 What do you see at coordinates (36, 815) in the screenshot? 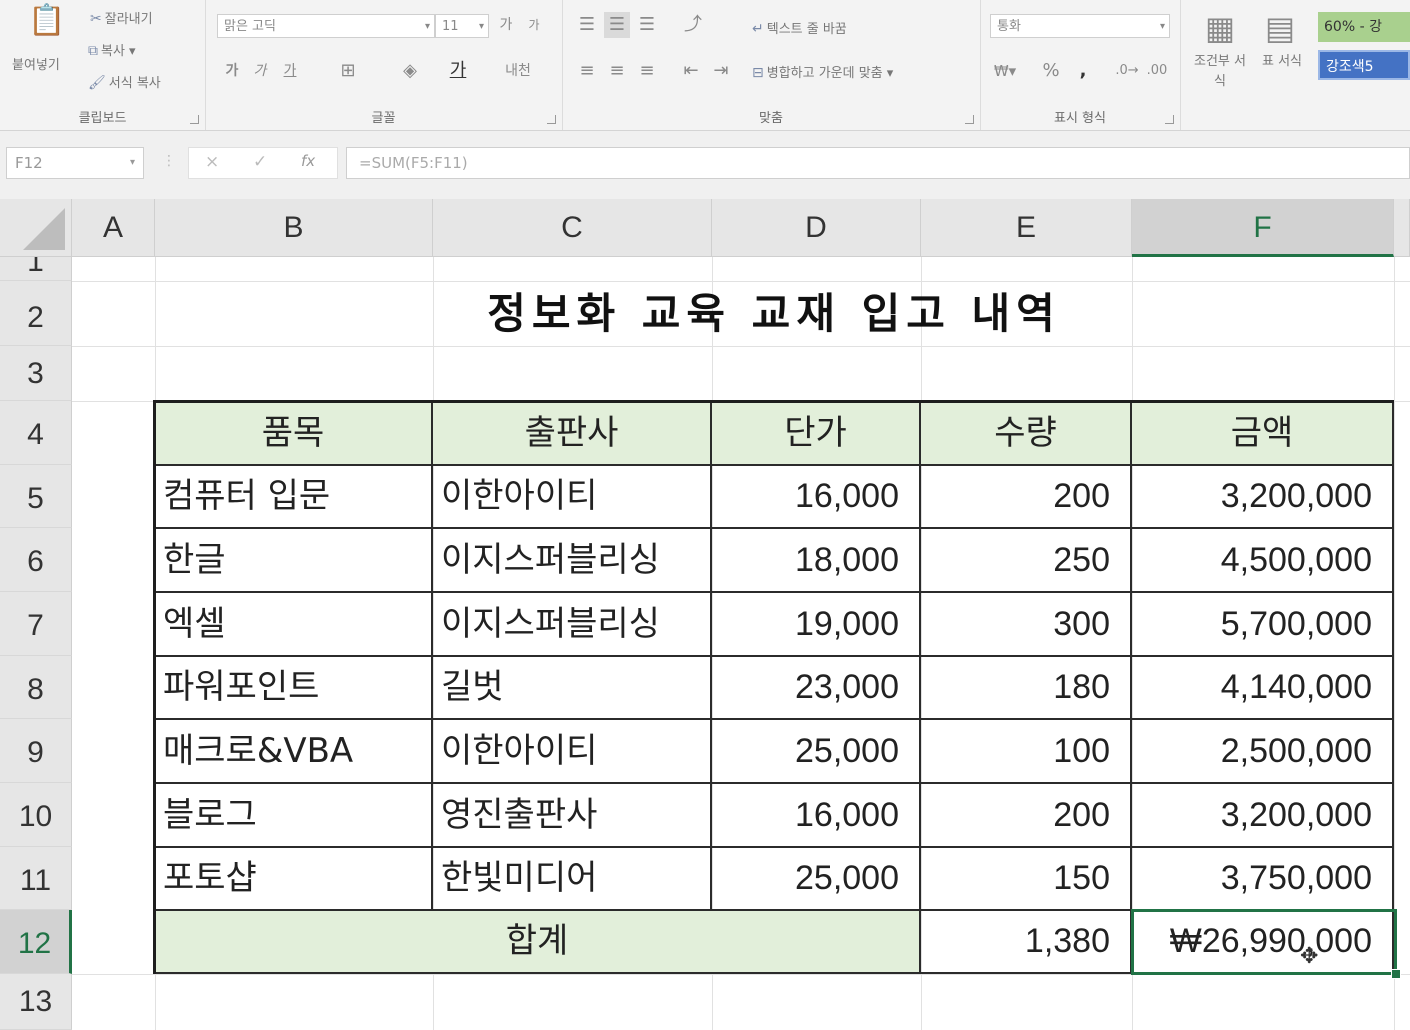
I see `row-header-10: 10` at bounding box center [36, 815].